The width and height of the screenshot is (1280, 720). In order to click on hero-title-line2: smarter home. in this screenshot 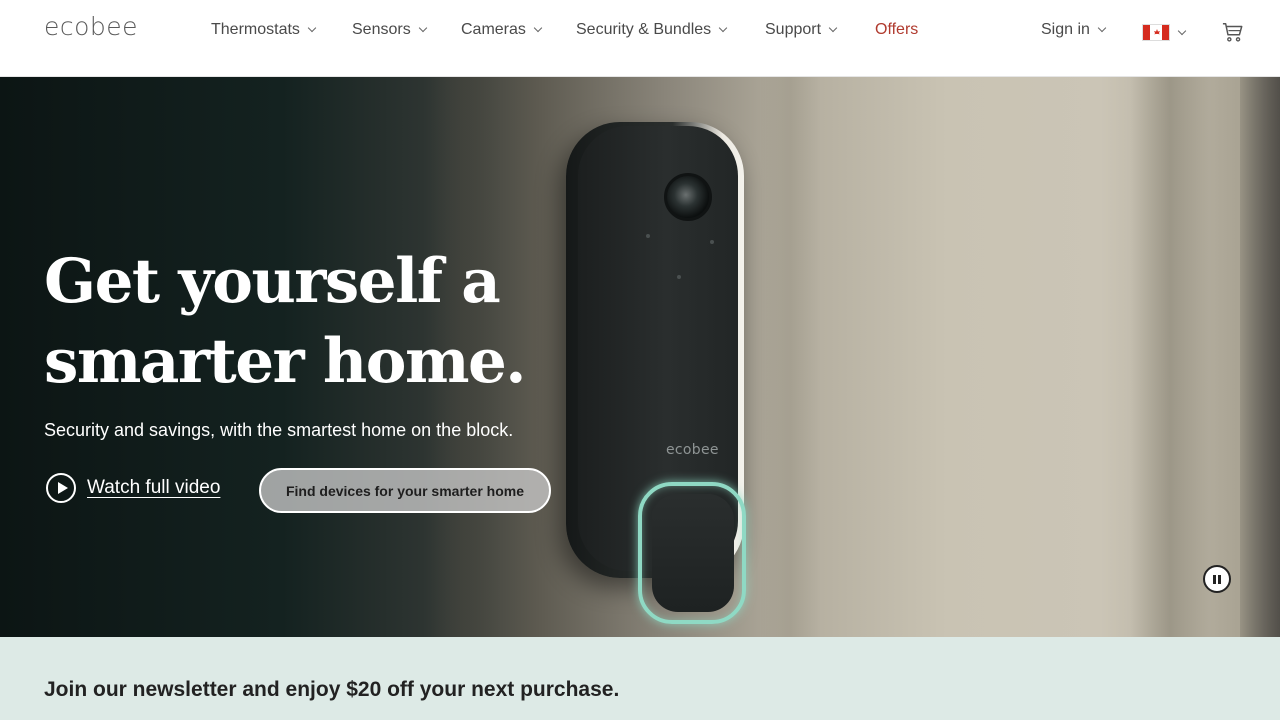, I will do `click(285, 361)`.